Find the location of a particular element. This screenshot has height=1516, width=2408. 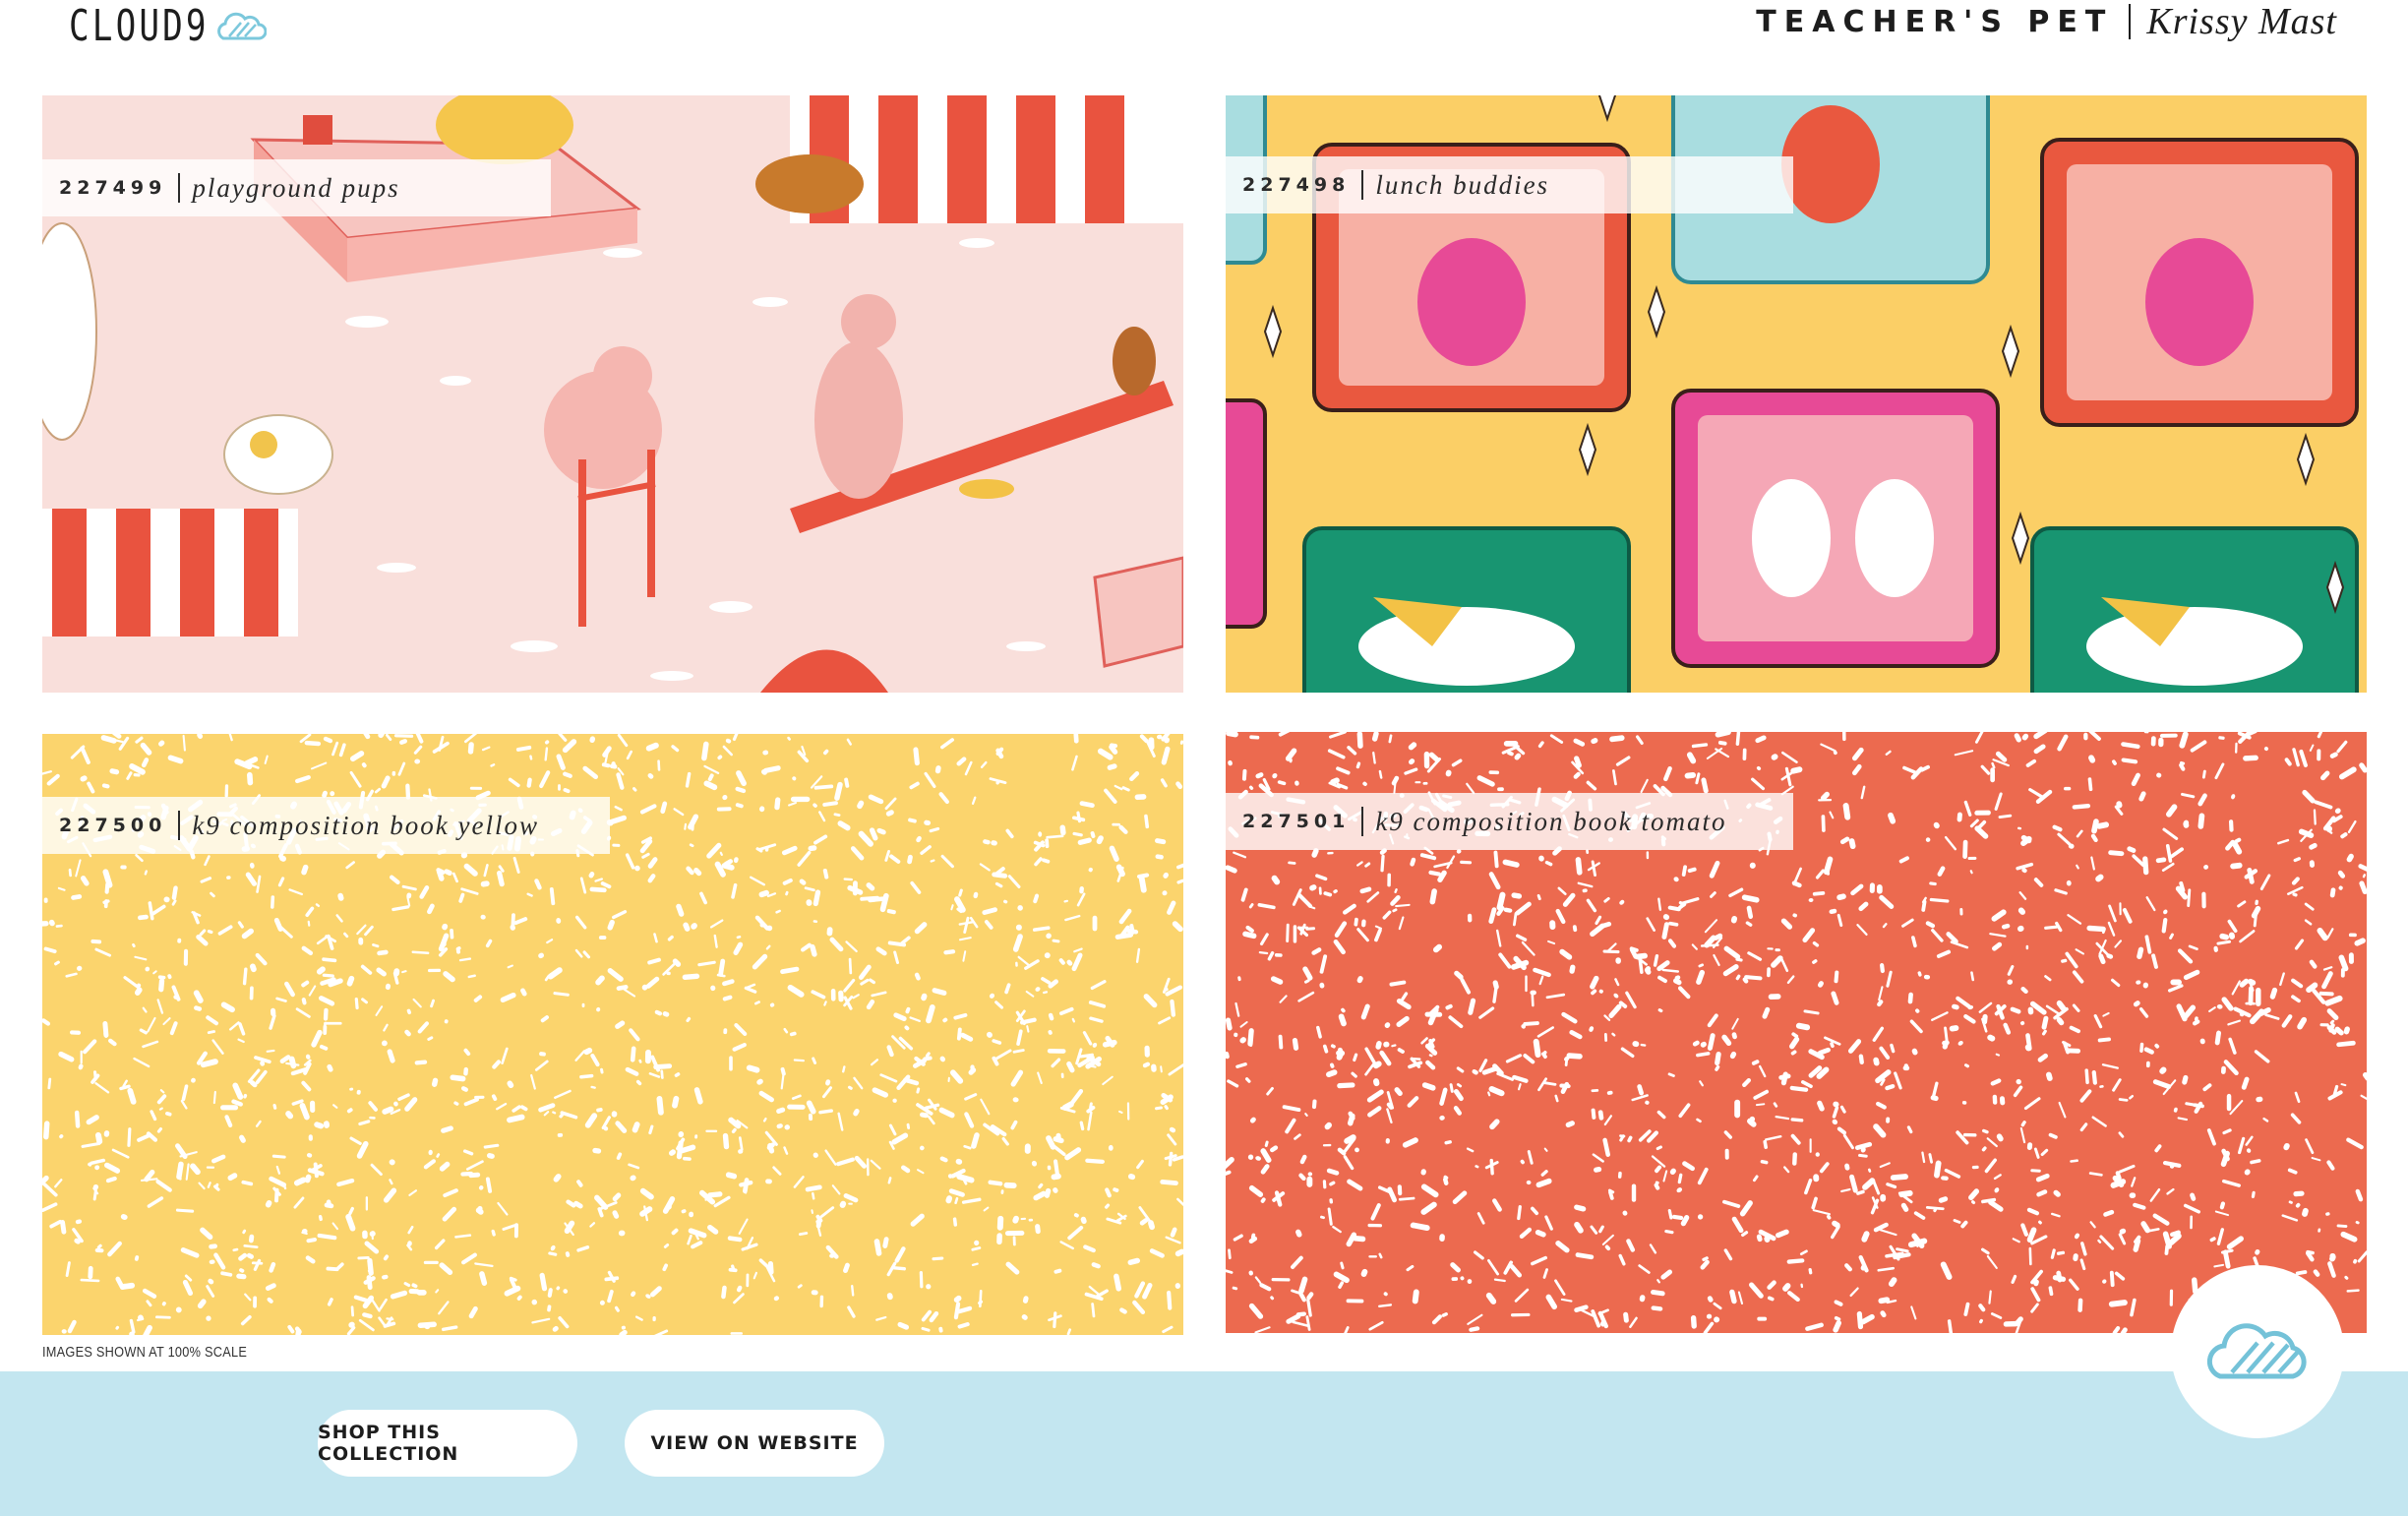

swatch-sku: 227501 is located at coordinates (1296, 822).